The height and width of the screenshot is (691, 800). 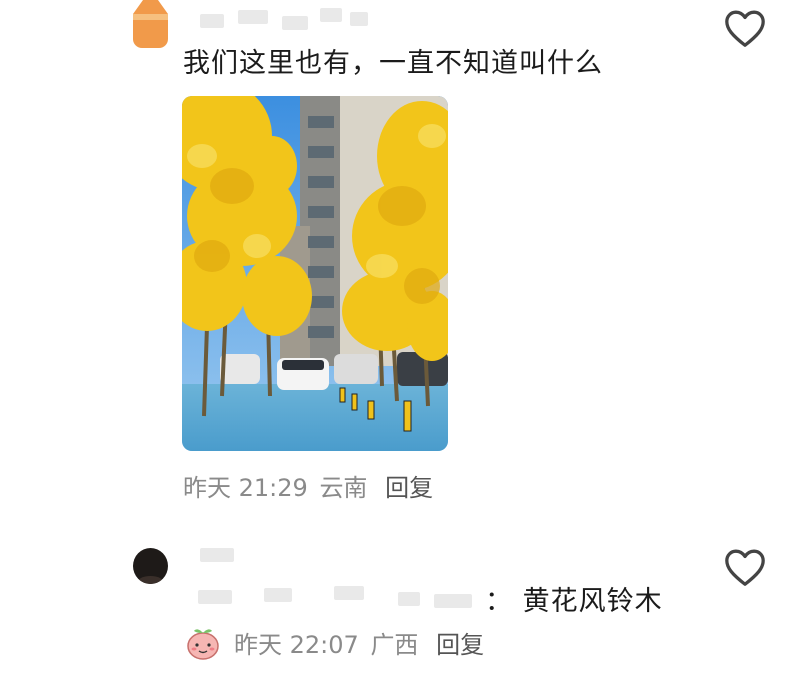 I want to click on comment-location: 广西, so click(x=394, y=645).